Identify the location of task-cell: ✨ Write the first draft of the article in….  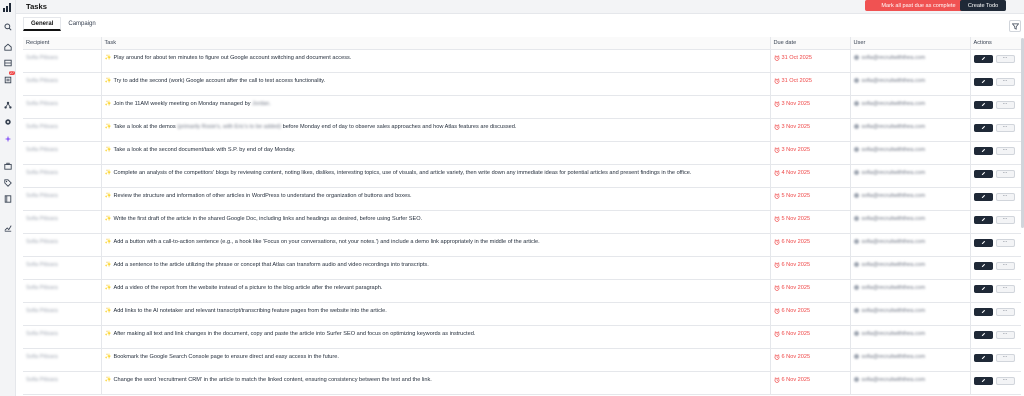
(436, 222).